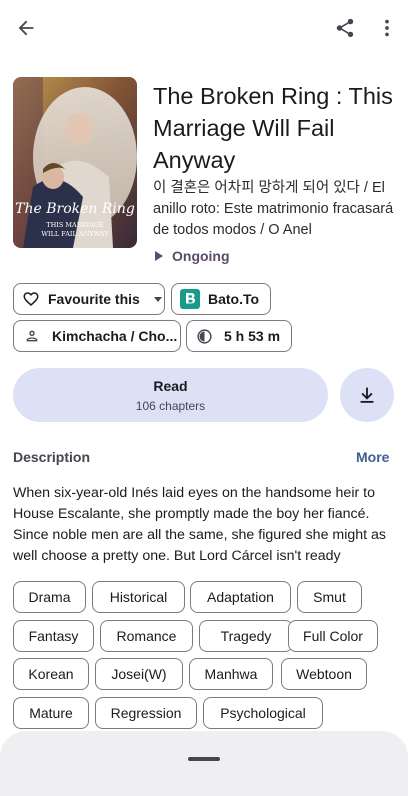  What do you see at coordinates (324, 674) in the screenshot?
I see `genre-tag: Webtoon` at bounding box center [324, 674].